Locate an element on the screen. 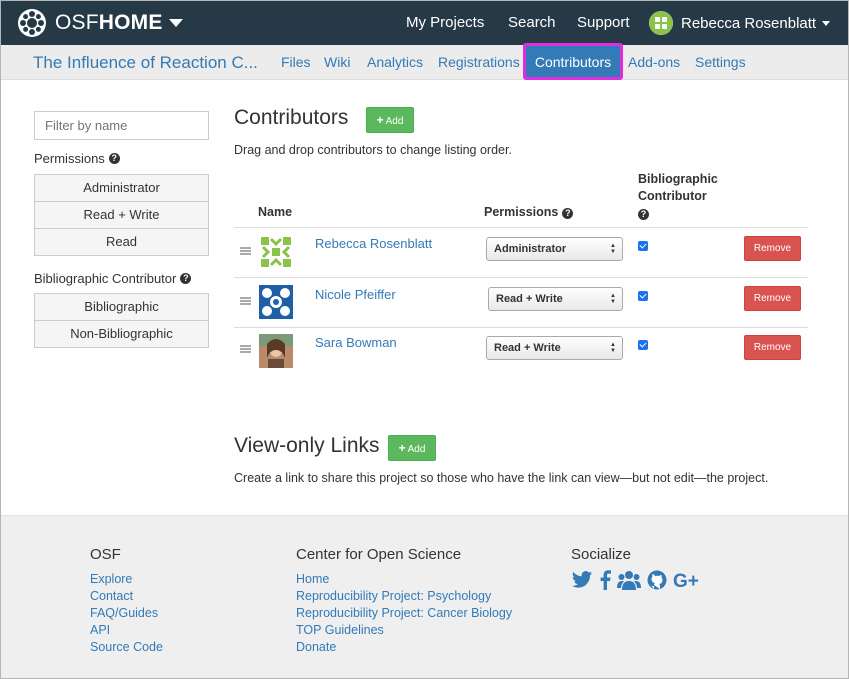 Image resolution: width=849 pixels, height=679 pixels. footer-link-donate: Donate is located at coordinates (316, 647).